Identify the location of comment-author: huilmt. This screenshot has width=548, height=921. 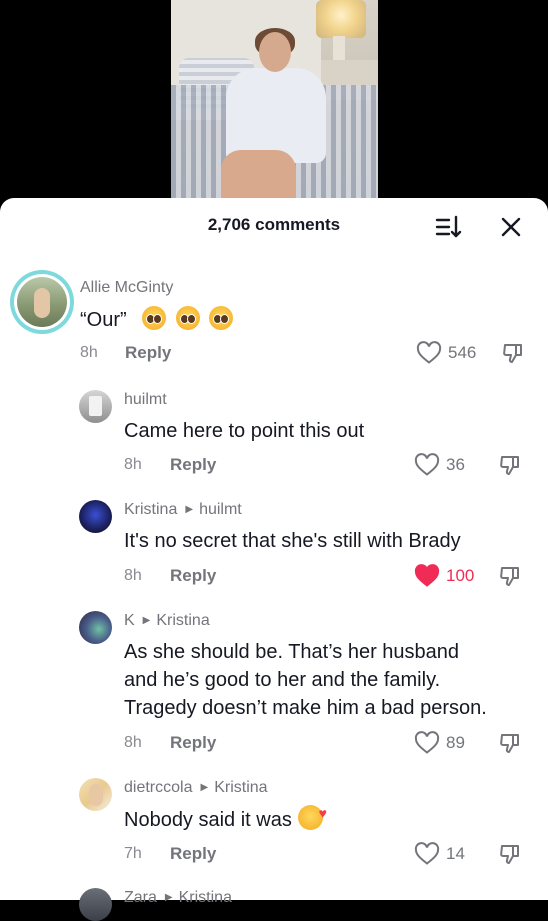
(145, 400).